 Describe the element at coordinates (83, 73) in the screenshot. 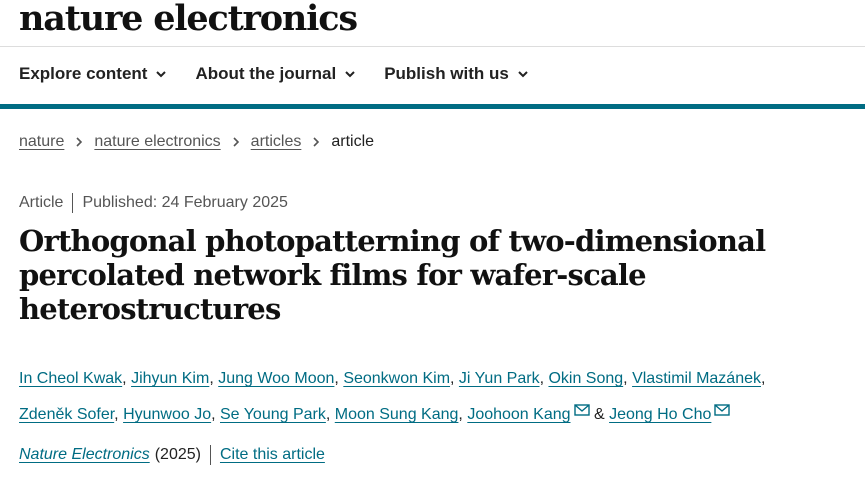

I see `nav-label: Explore content` at that location.